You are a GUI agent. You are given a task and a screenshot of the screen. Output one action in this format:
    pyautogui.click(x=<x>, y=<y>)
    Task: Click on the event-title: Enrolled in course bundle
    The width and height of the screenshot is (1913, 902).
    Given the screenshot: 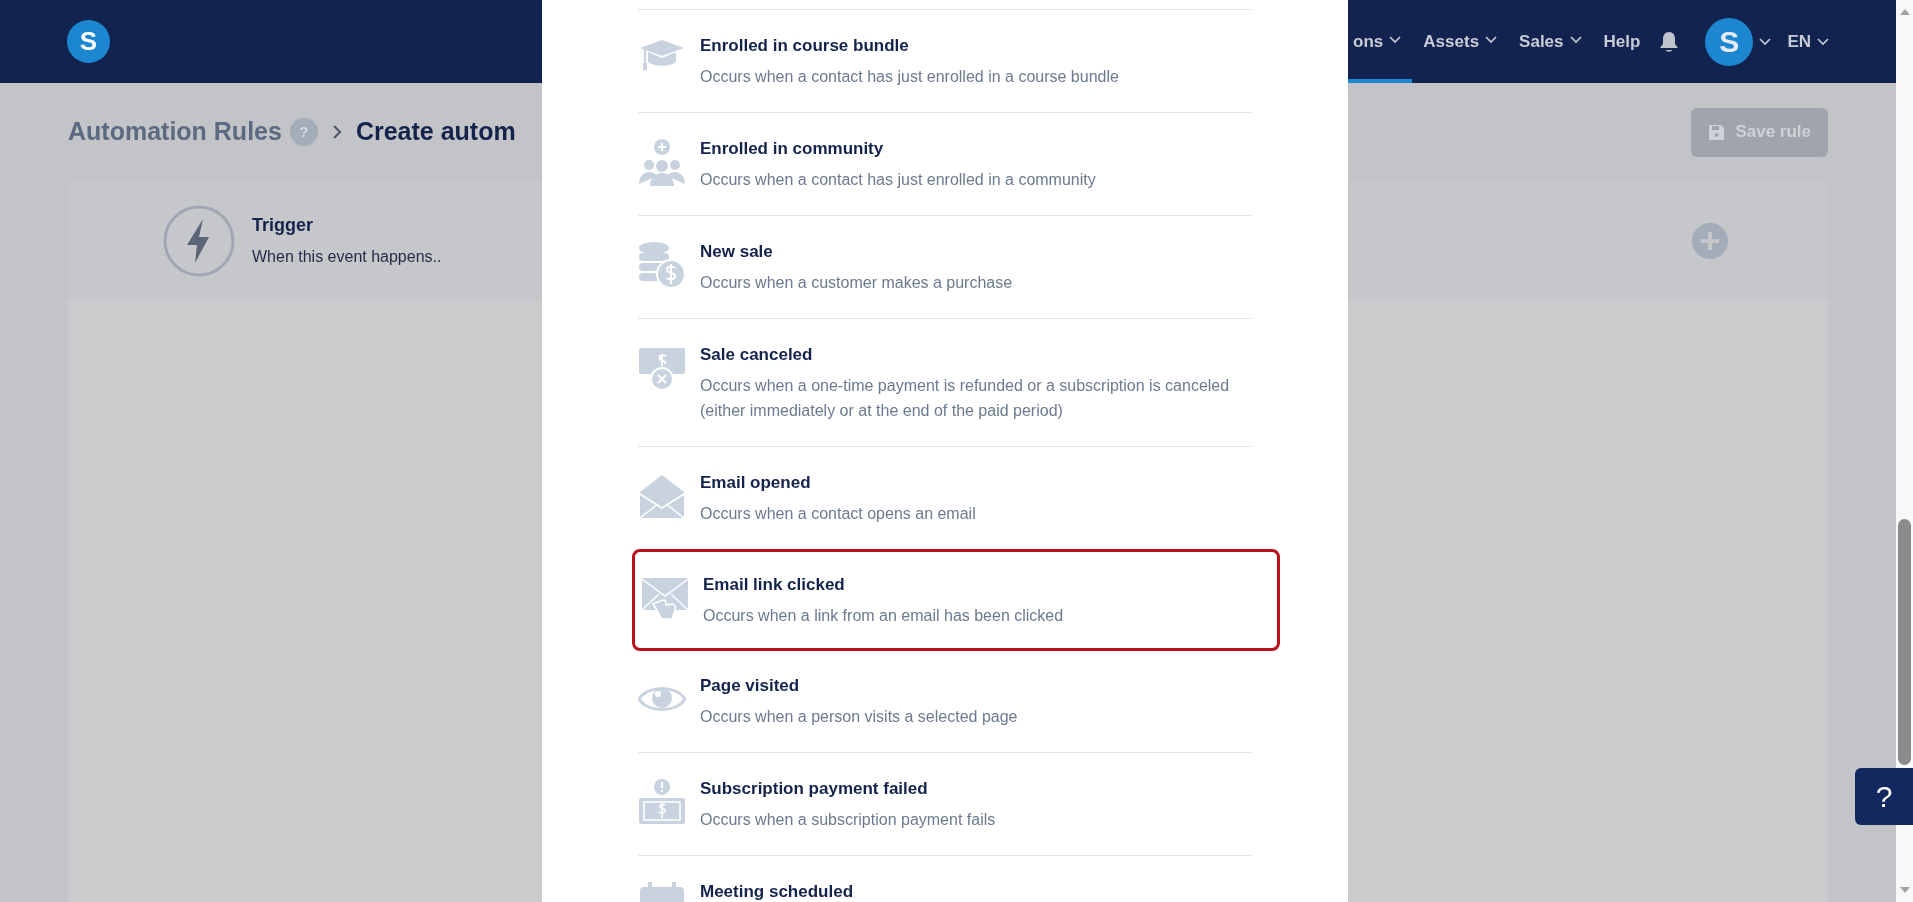 What is the action you would take?
    pyautogui.click(x=805, y=46)
    